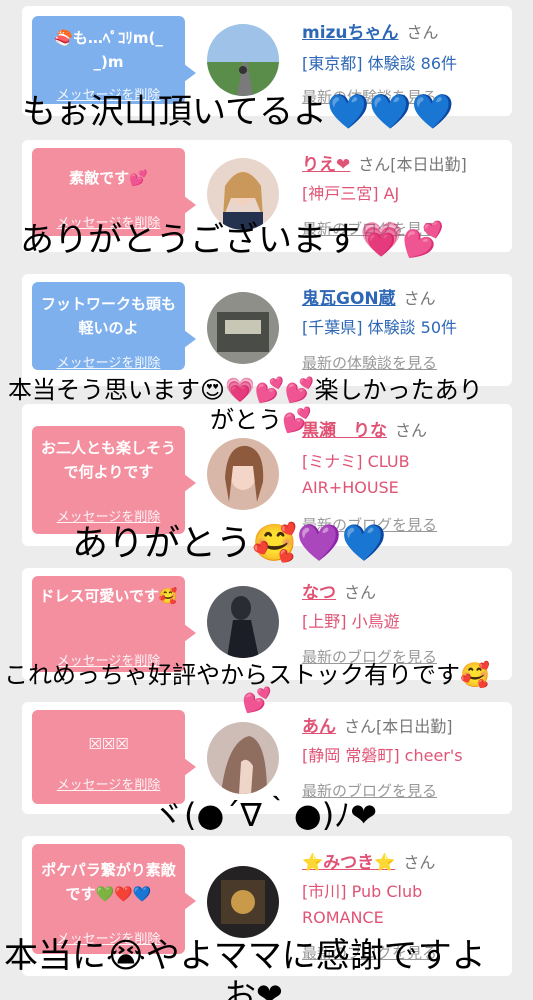 Image resolution: width=533 pixels, height=1000 pixels. Describe the element at coordinates (344, 431) in the screenshot. I see `user-name-link: 黒瀬 りな` at that location.